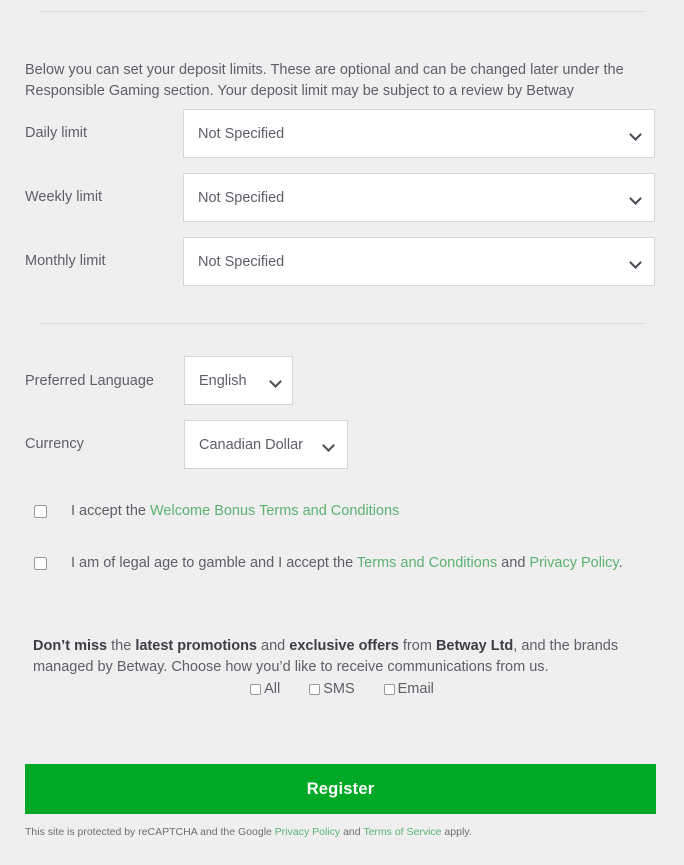  What do you see at coordinates (419, 261) in the screenshot?
I see `monthly-limit-select: Not Specified` at bounding box center [419, 261].